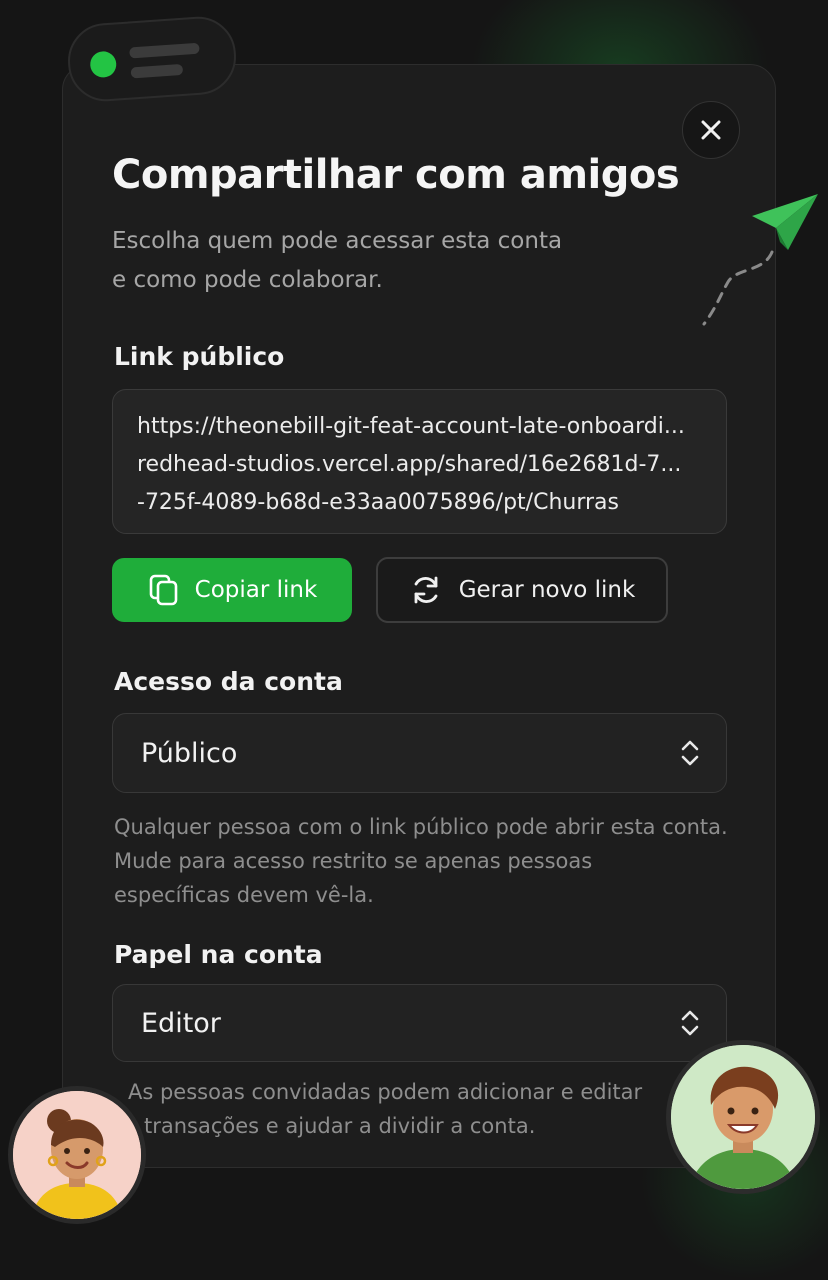 Image resolution: width=828 pixels, height=1280 pixels. Describe the element at coordinates (228, 681) in the screenshot. I see `account-access-label: Acesso da conta` at that location.